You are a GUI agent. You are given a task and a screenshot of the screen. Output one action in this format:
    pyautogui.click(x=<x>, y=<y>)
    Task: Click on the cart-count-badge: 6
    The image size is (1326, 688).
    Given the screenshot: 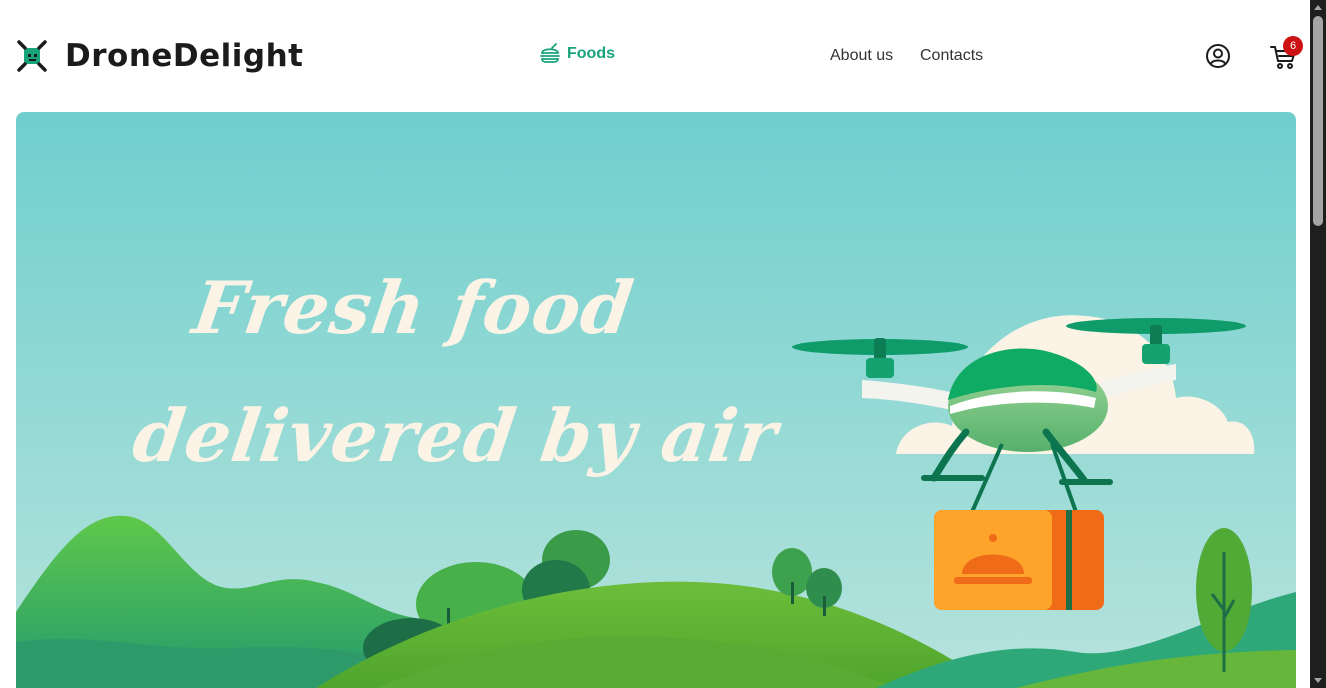 What is the action you would take?
    pyautogui.click(x=1293, y=46)
    